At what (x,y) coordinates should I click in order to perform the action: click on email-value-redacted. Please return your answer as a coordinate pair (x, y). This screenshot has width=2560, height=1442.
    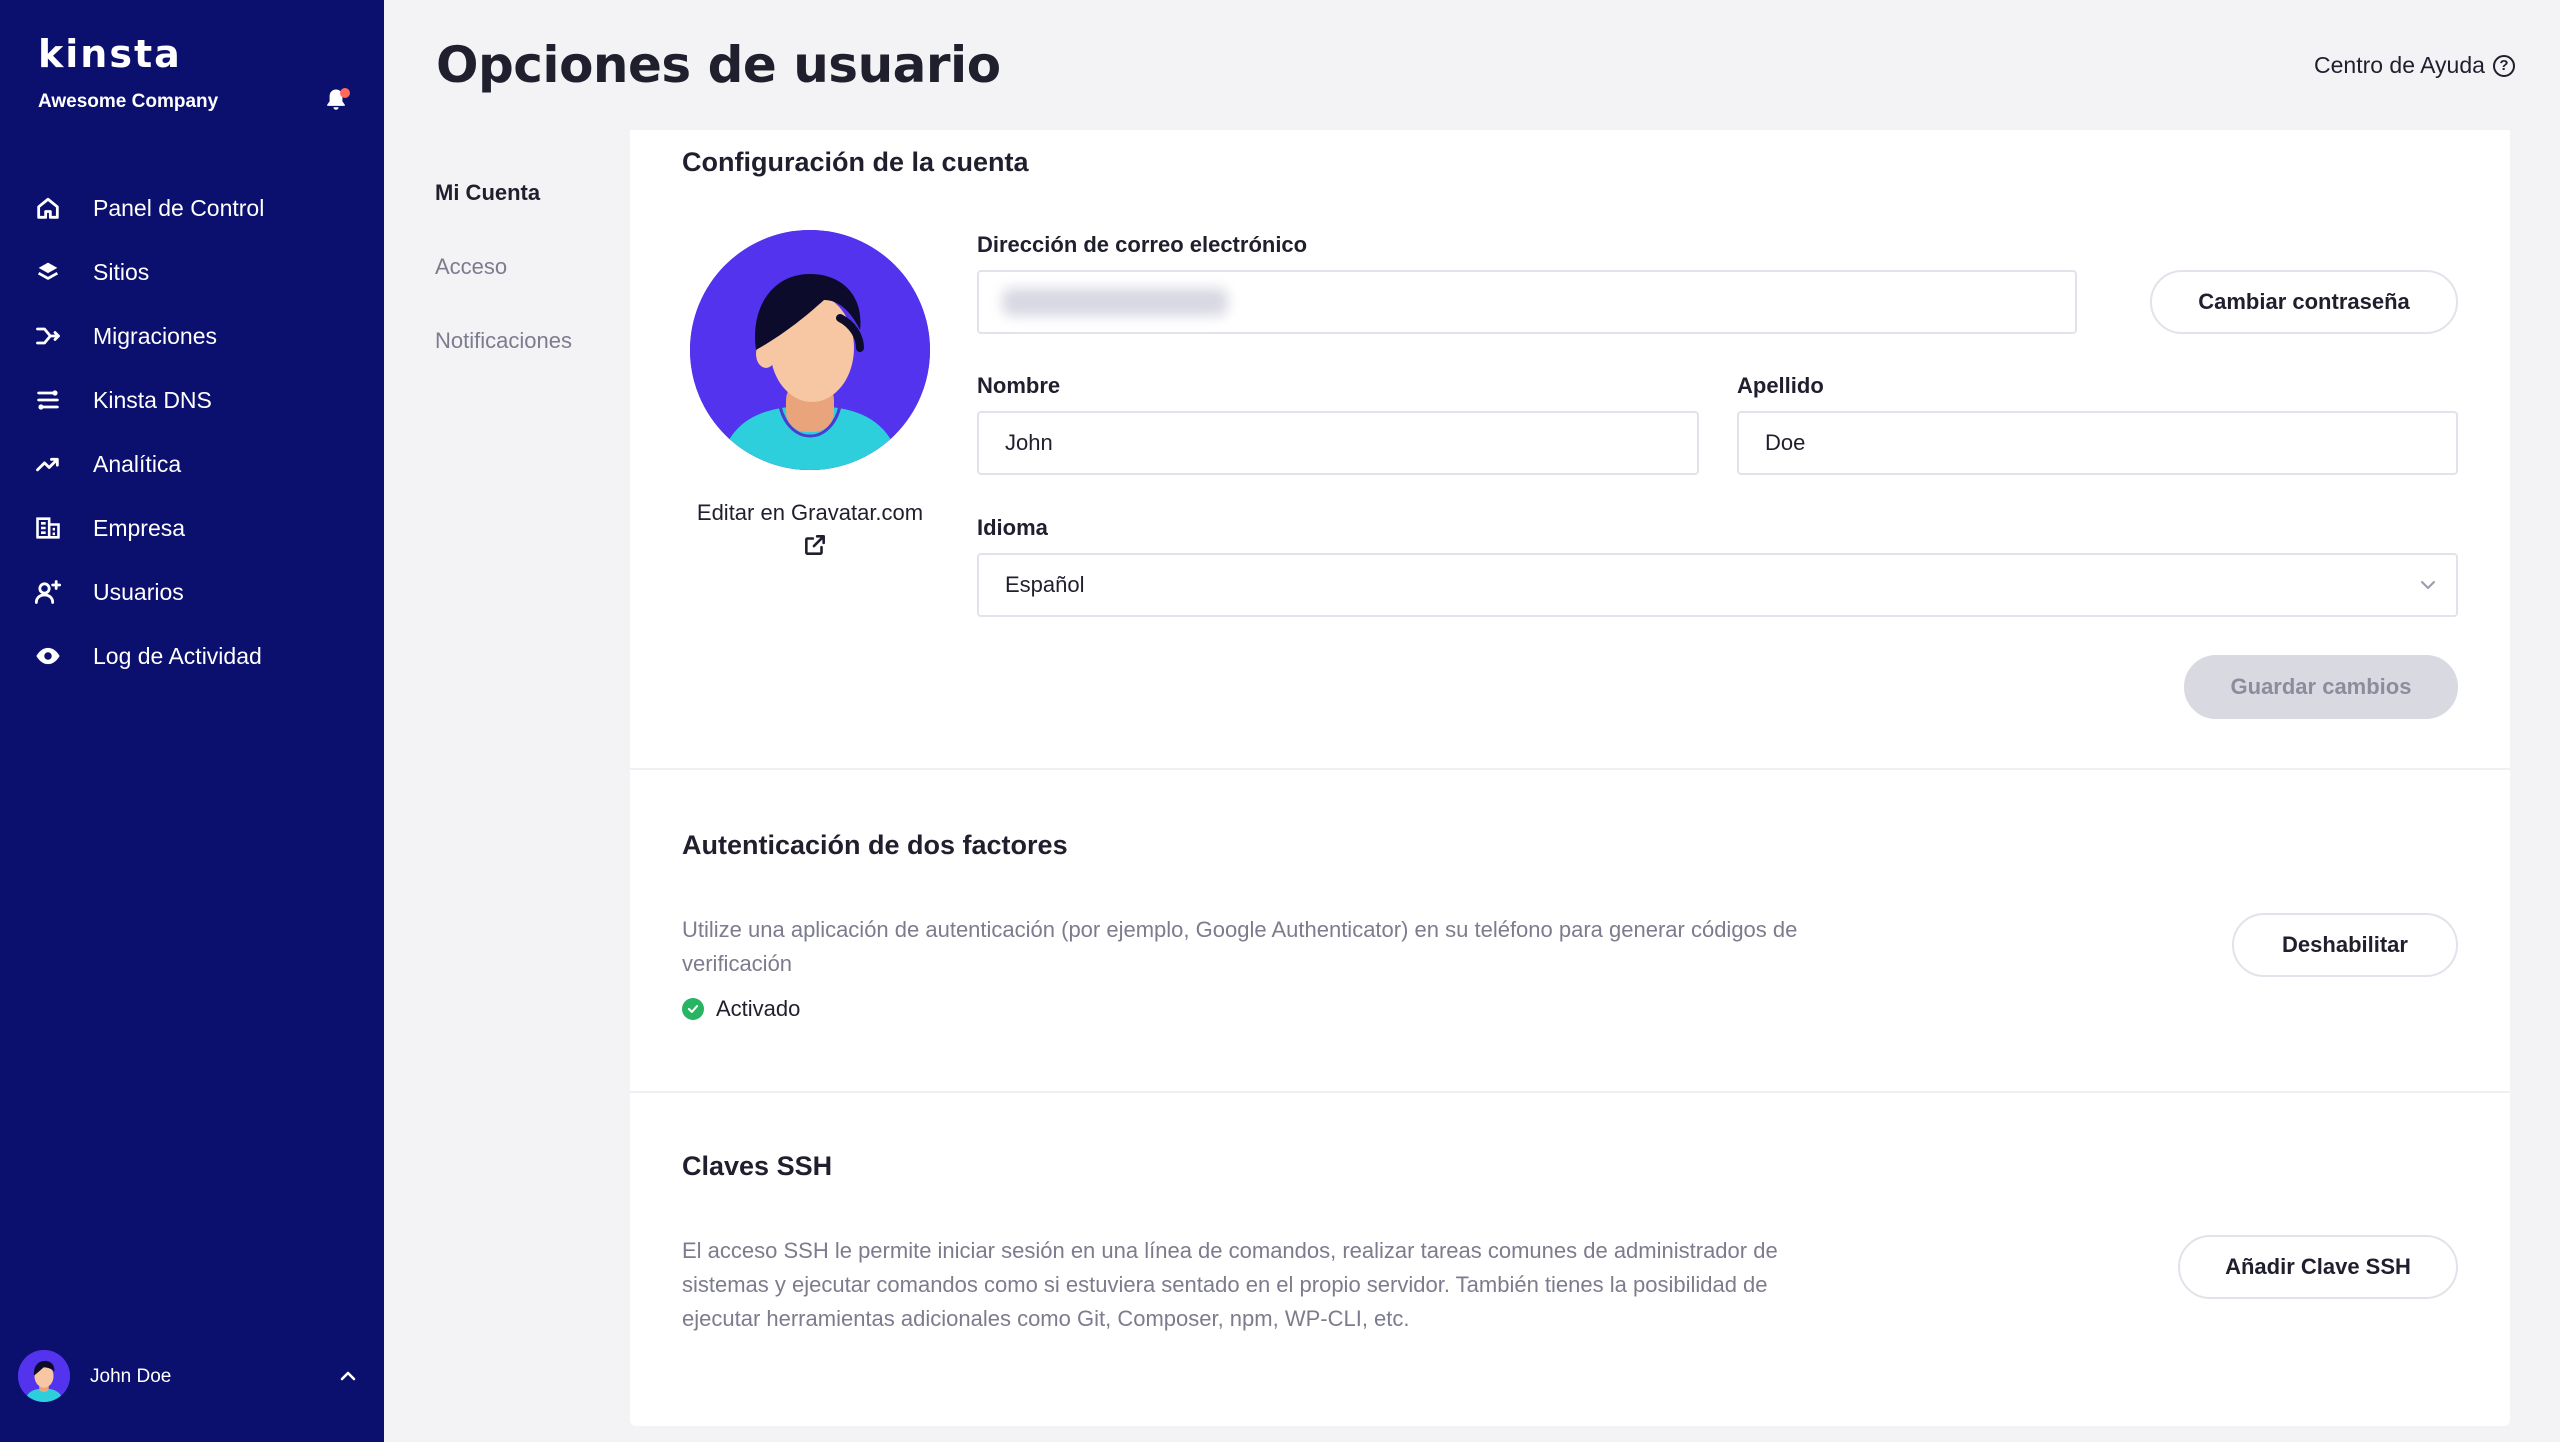
    Looking at the image, I should click on (1115, 302).